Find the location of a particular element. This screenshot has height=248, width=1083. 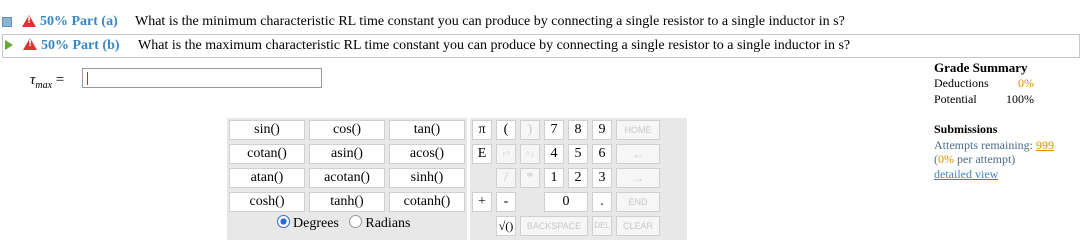

cos-button: cos() is located at coordinates (347, 130).